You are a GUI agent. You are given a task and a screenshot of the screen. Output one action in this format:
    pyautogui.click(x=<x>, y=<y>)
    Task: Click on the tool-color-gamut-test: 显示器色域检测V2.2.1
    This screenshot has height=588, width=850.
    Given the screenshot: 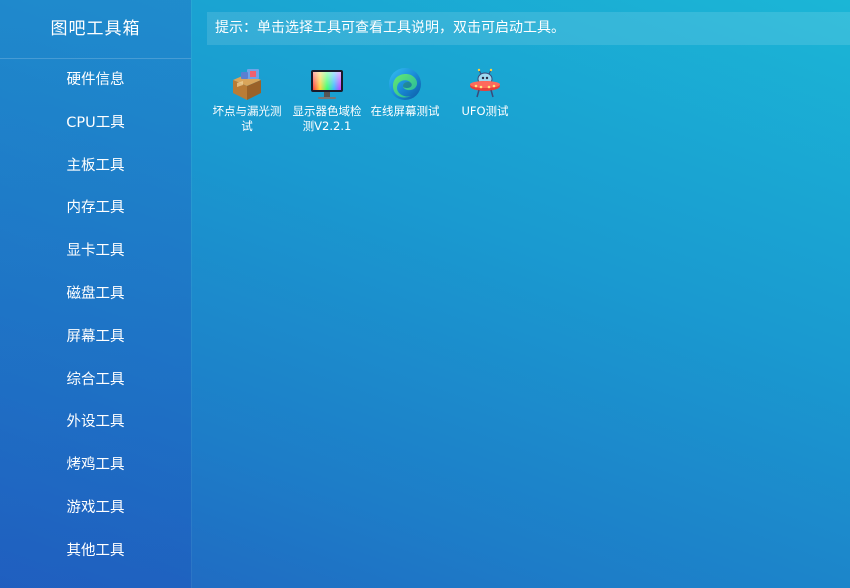 What is the action you would take?
    pyautogui.click(x=327, y=98)
    